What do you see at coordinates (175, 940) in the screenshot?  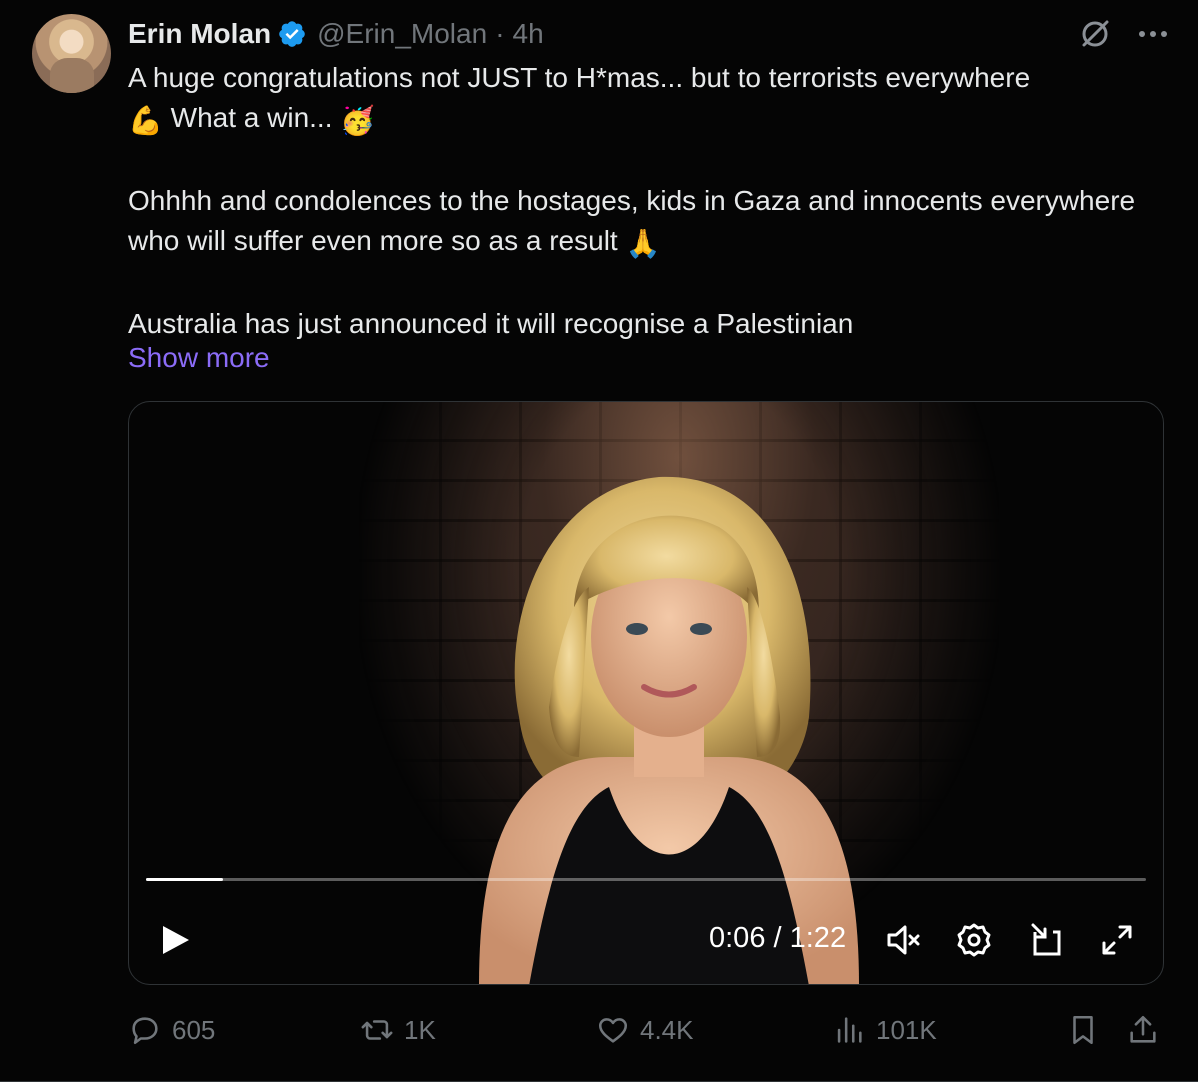 I see `play-icon` at bounding box center [175, 940].